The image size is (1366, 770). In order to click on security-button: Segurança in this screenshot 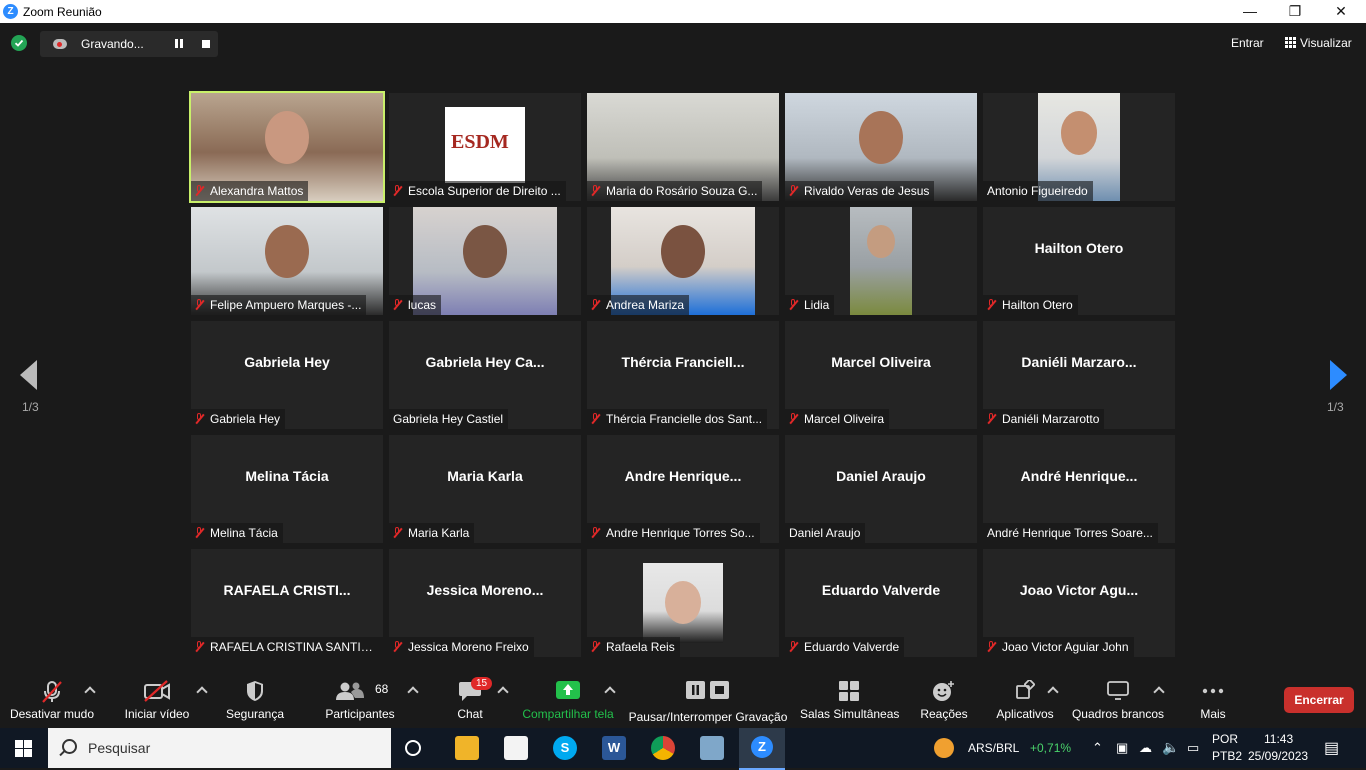, I will do `click(255, 699)`.